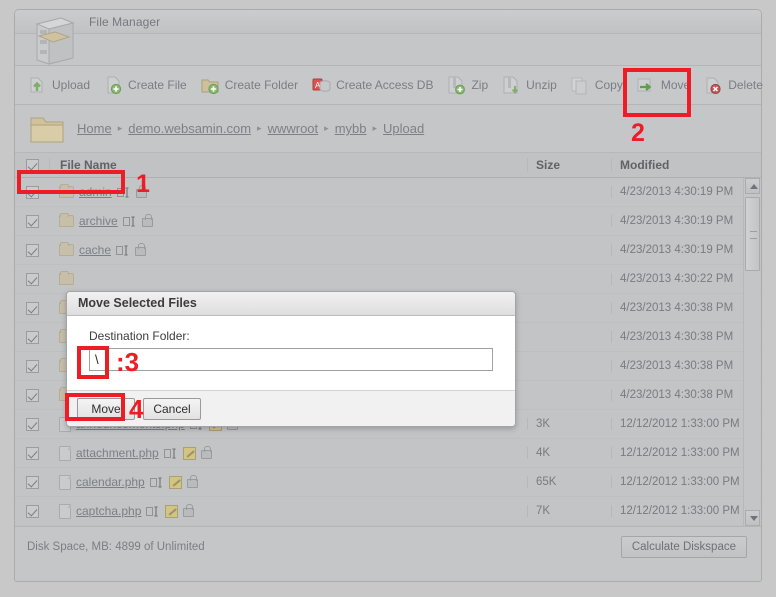 The height and width of the screenshot is (597, 776). I want to click on table-row: calendar.php 65K 12/12/2012 1:33:00 PM, so click(388, 482).